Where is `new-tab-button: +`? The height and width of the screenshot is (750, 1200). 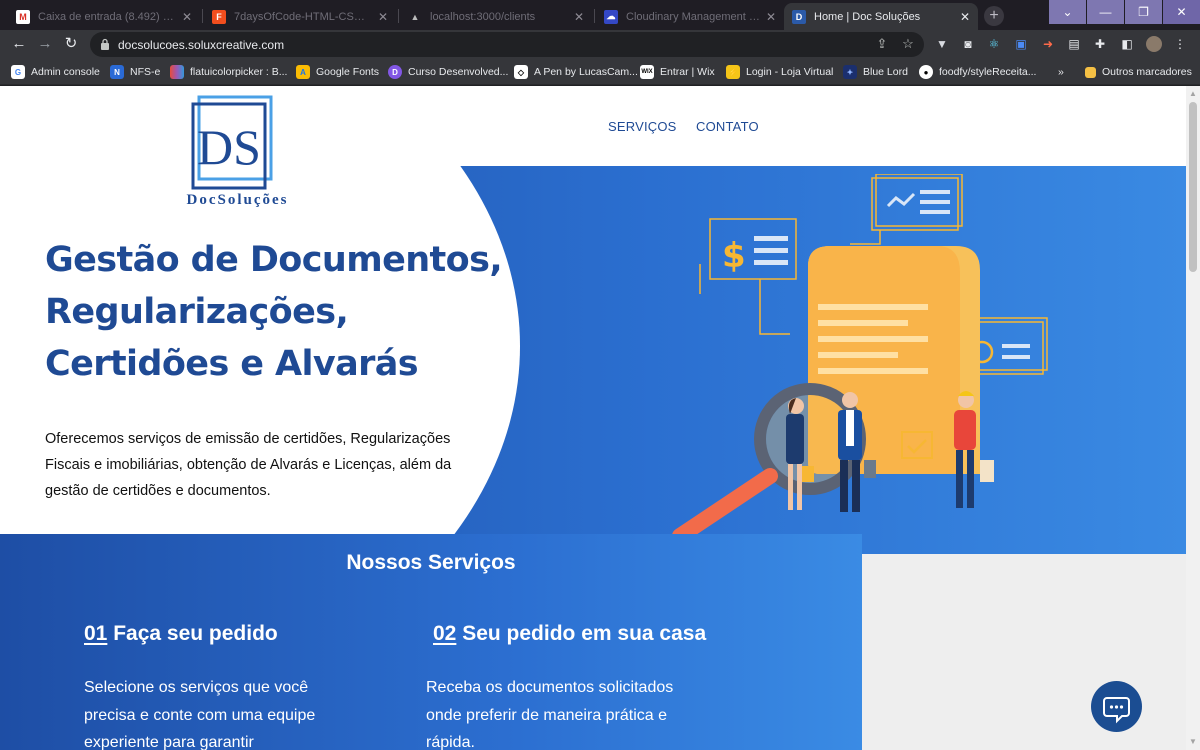
new-tab-button: + is located at coordinates (994, 16).